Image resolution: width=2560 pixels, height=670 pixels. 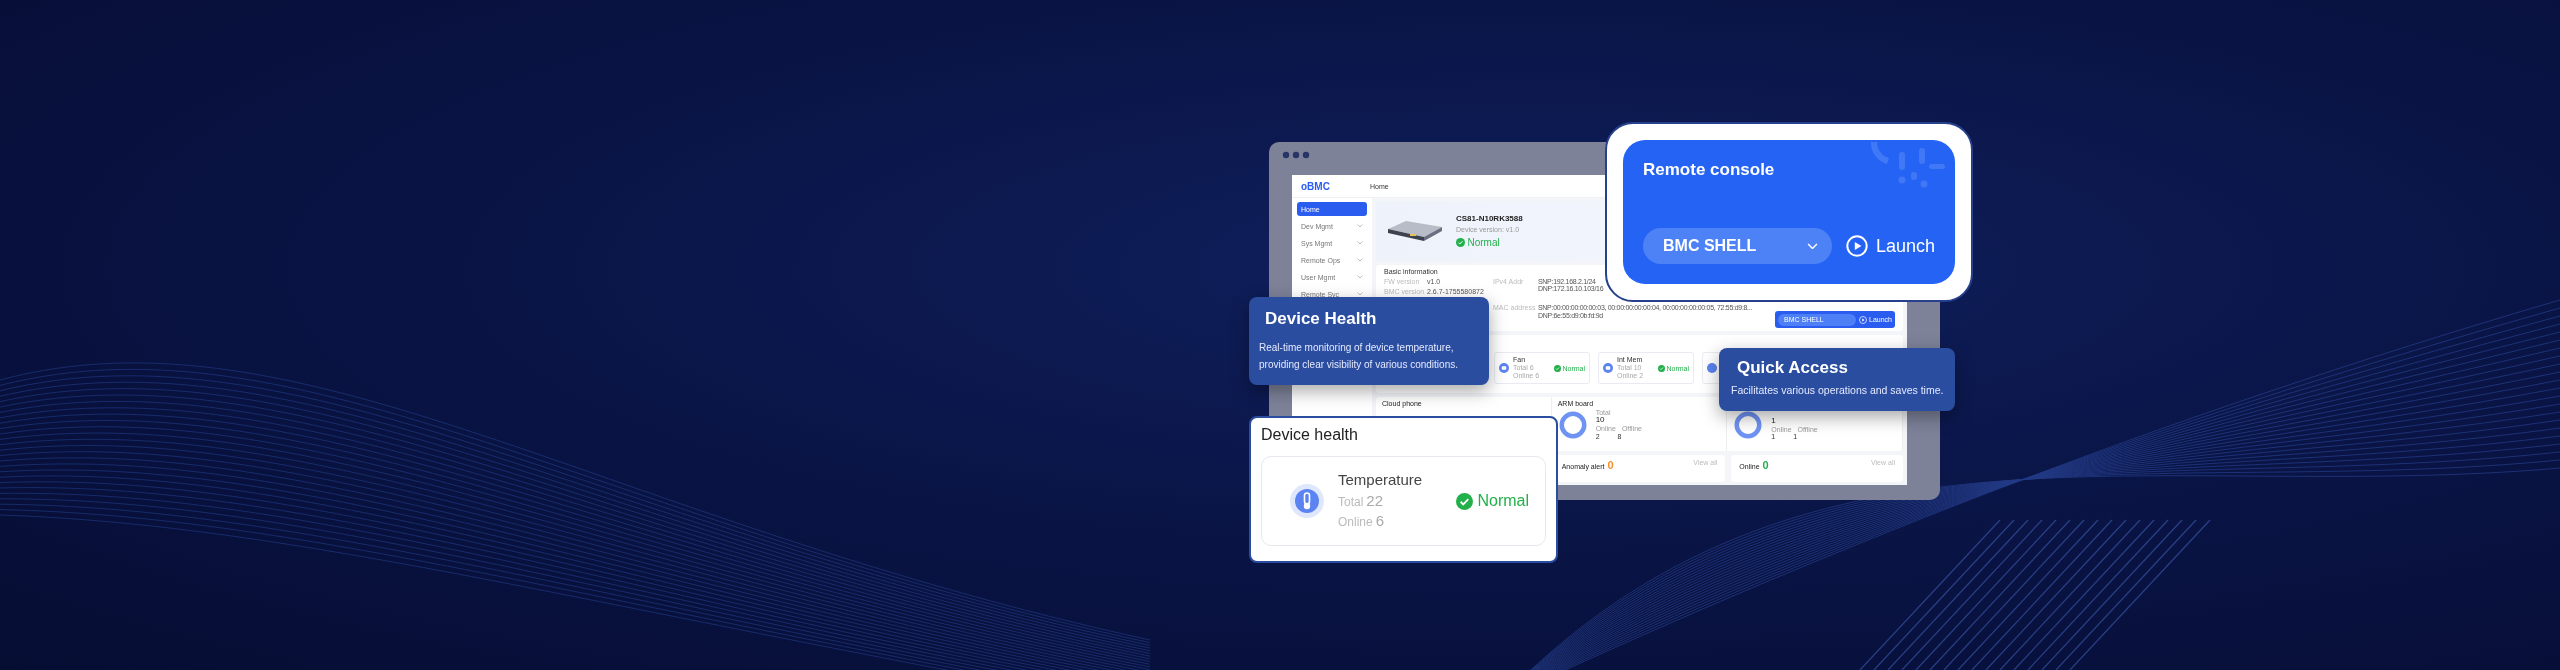 I want to click on launch-button: Launch, so click(x=1890, y=246).